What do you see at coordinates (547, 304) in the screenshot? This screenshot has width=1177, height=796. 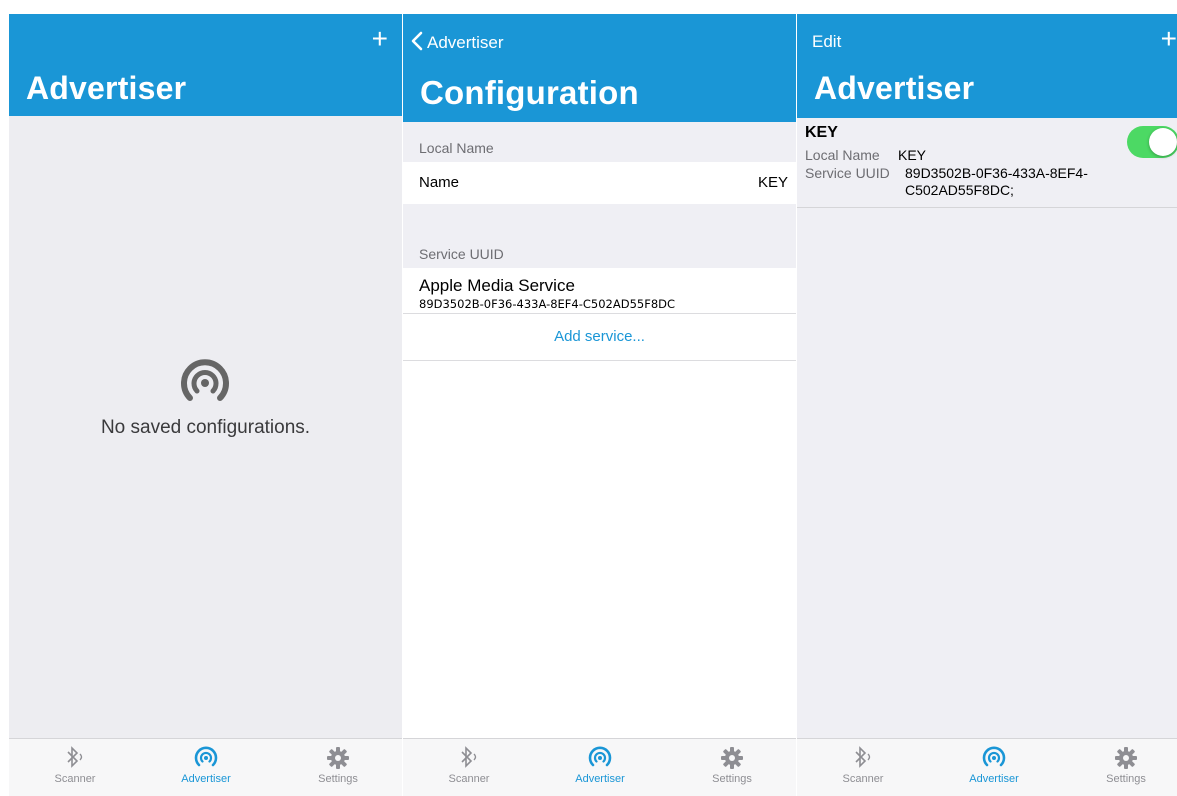 I see `service-uuid: 89D3502B-0F36-433A-8EF4-C502AD55F8DC` at bounding box center [547, 304].